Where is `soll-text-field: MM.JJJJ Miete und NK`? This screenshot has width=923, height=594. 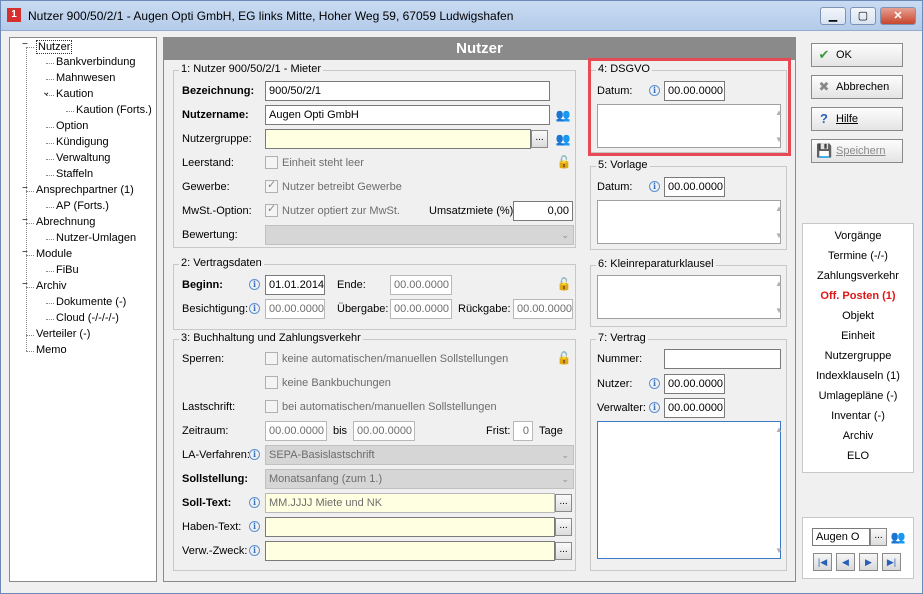
soll-text-field: MM.JJJJ Miete und NK is located at coordinates (410, 503).